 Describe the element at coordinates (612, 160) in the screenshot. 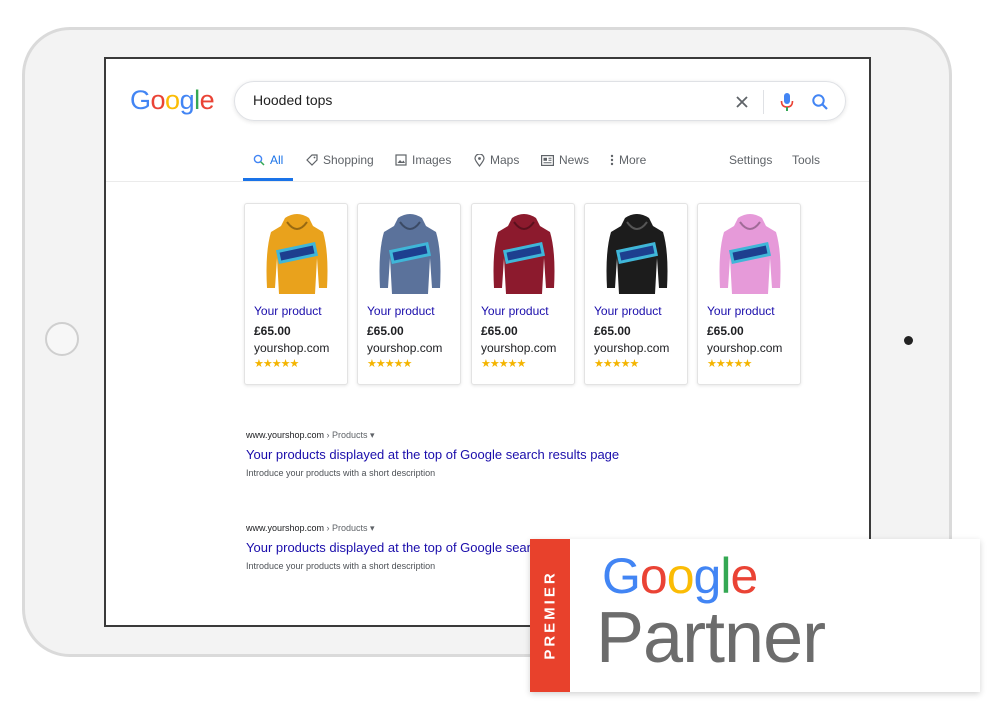

I see `more-vert-icon` at that location.